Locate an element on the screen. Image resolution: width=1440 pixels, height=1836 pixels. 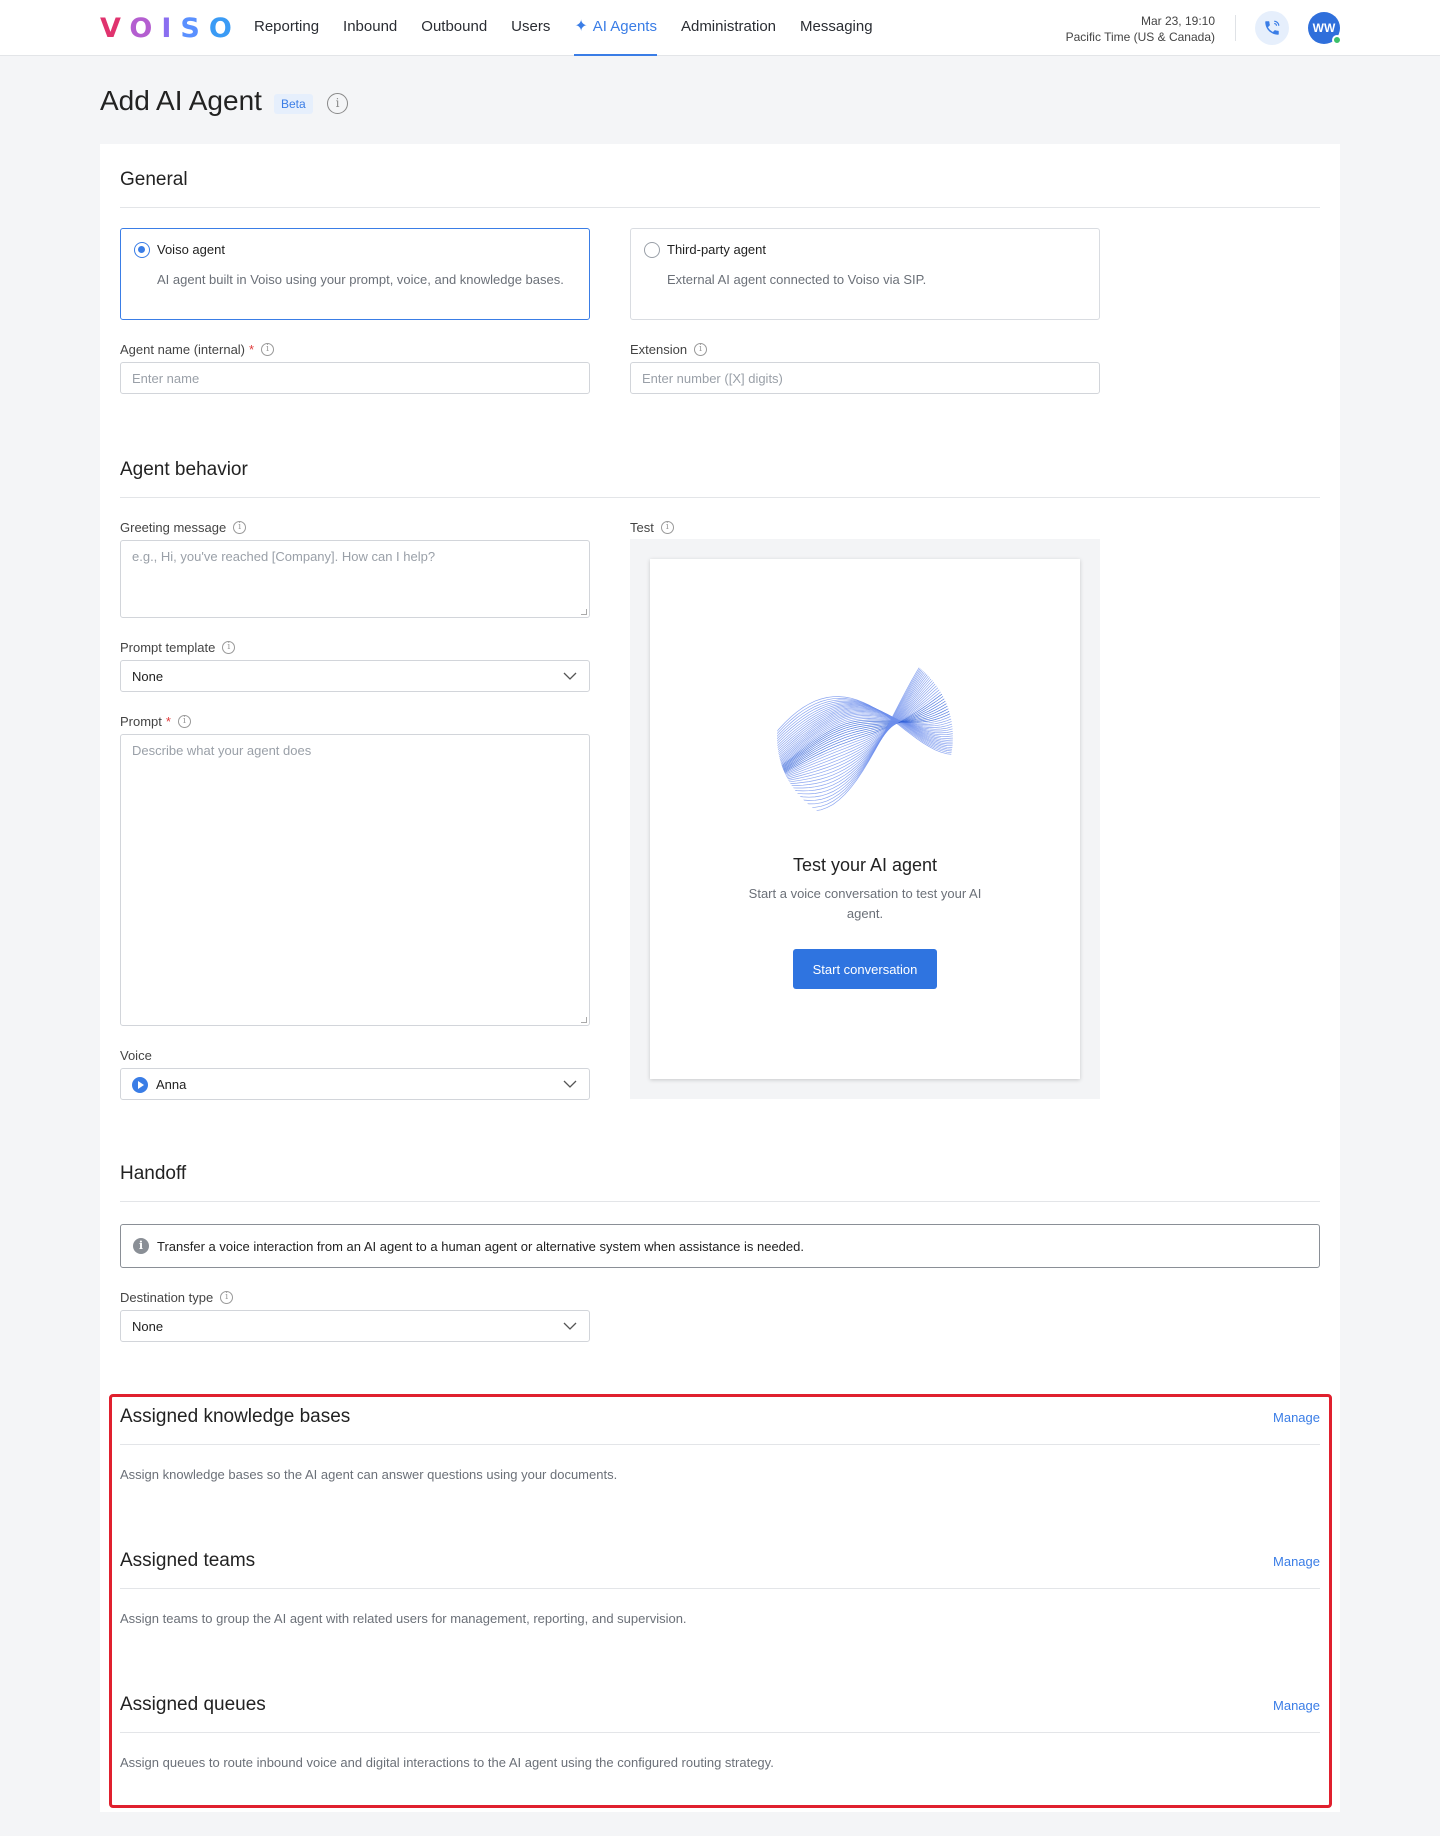
prompt-label: Prompt * i is located at coordinates (155, 721).